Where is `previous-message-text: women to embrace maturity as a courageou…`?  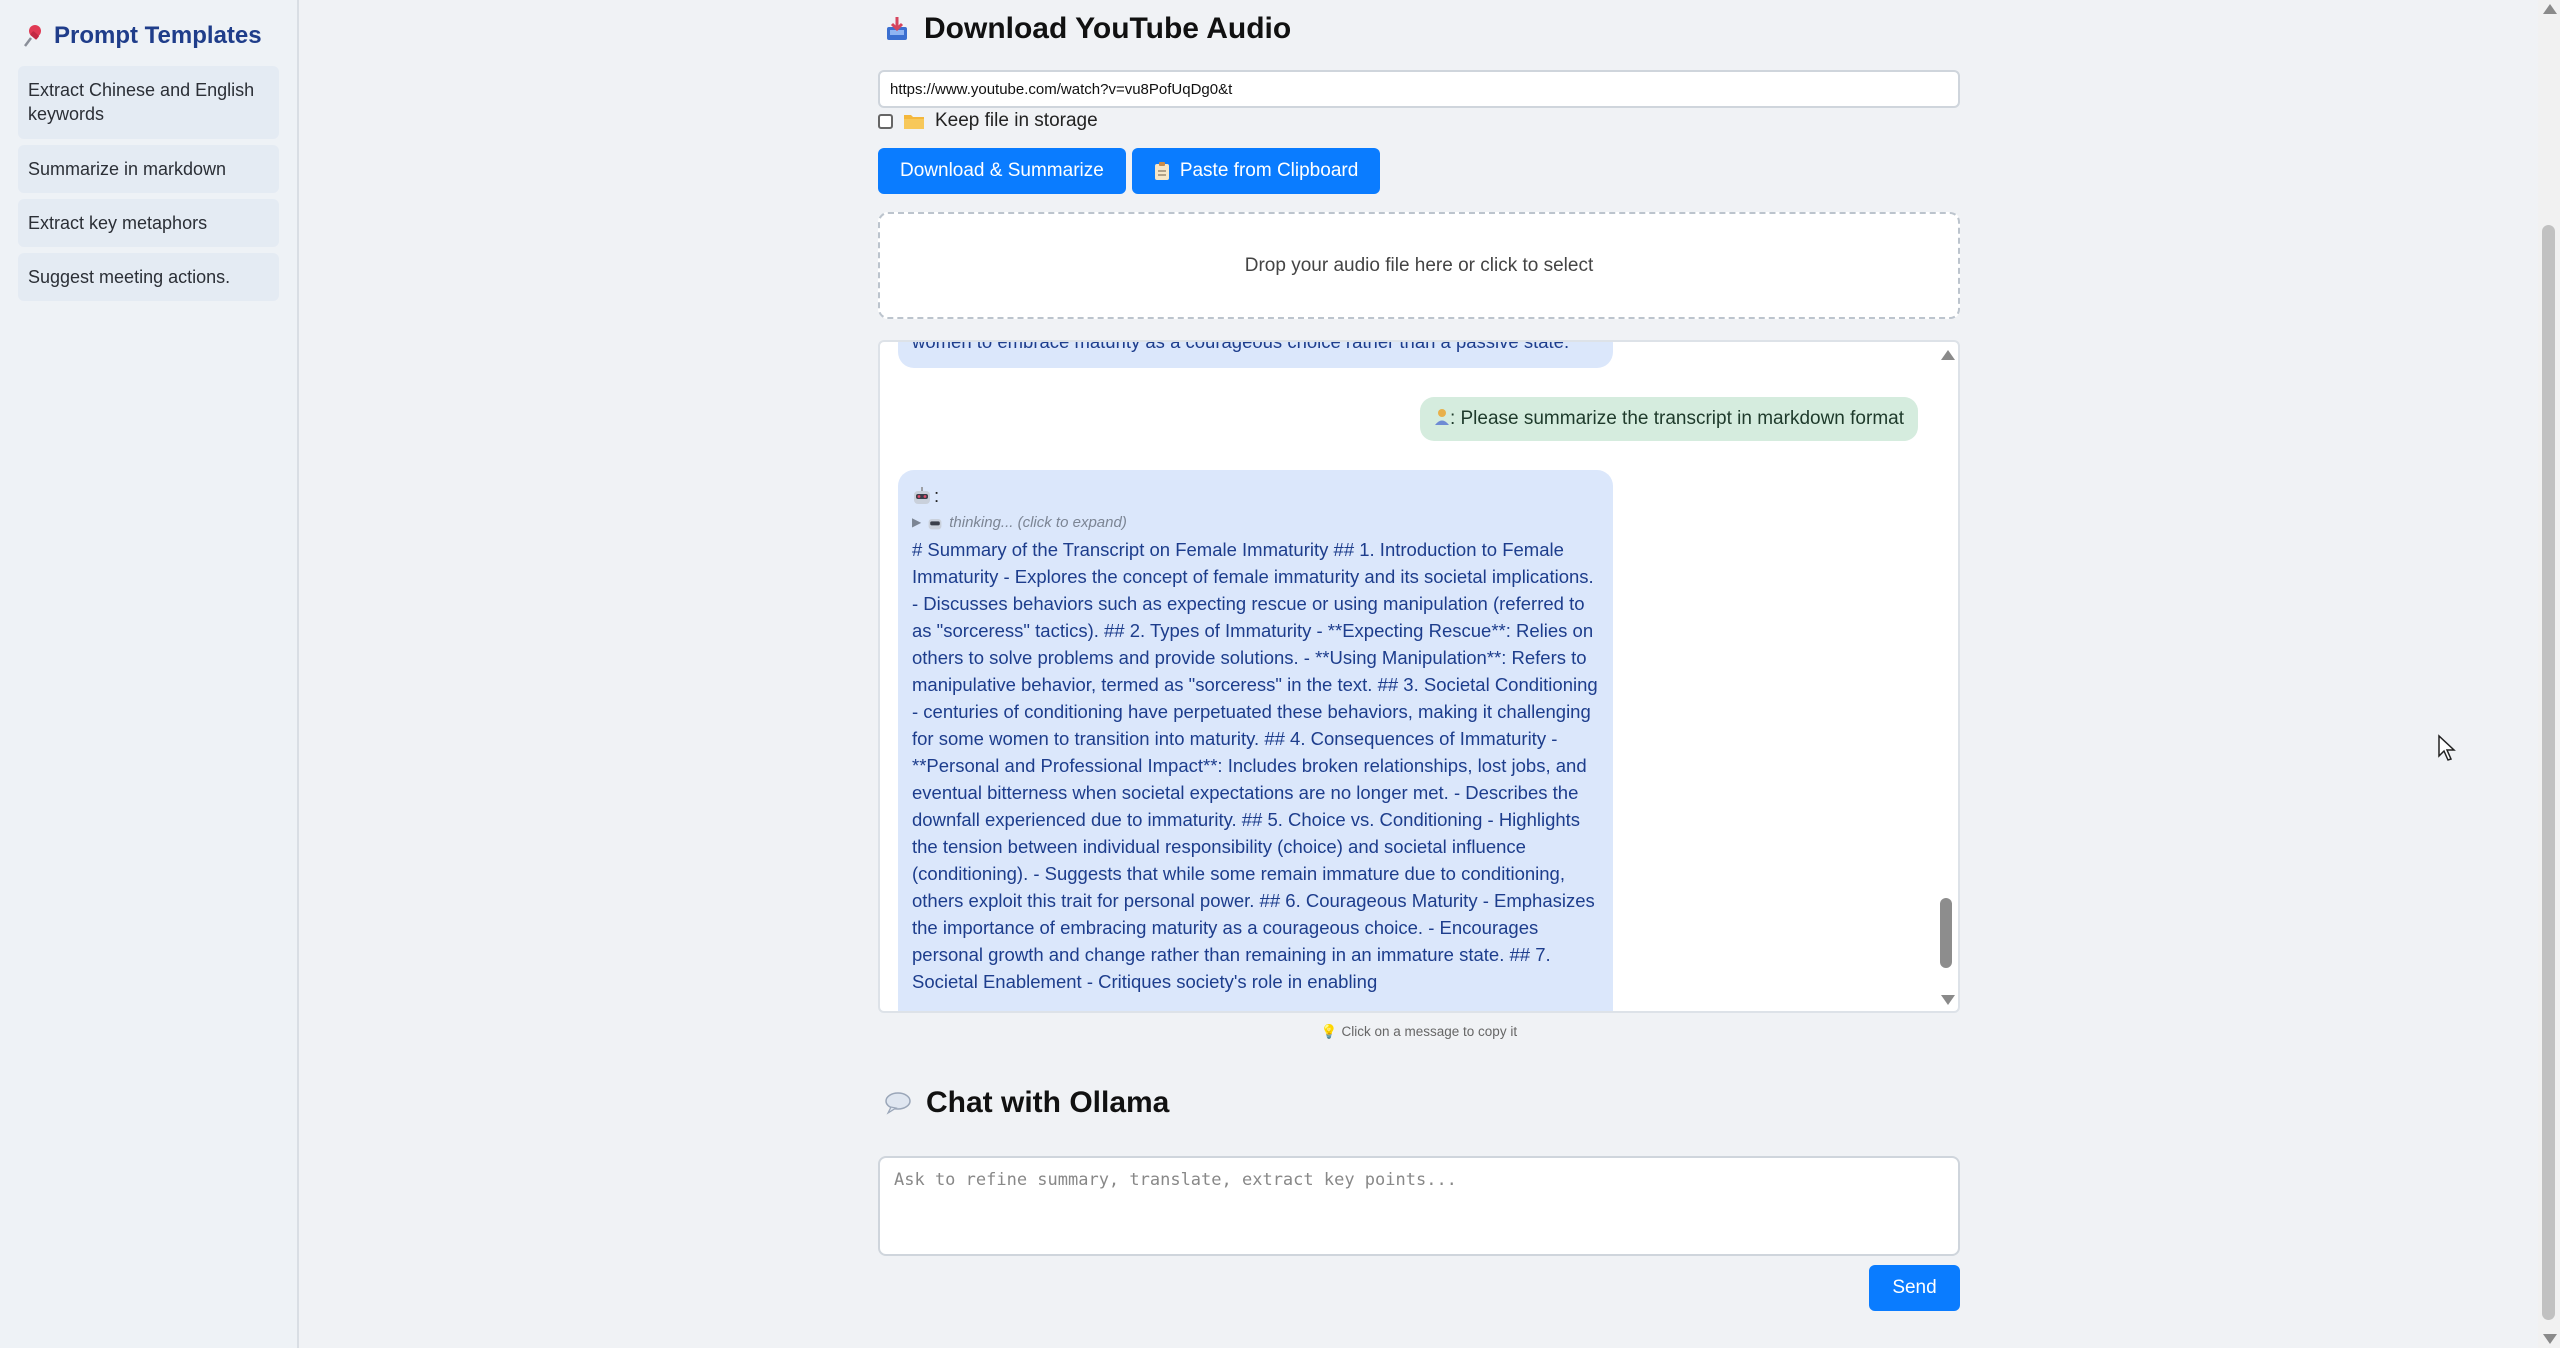 previous-message-text: women to embrace maturity as a courageou… is located at coordinates (1241, 346).